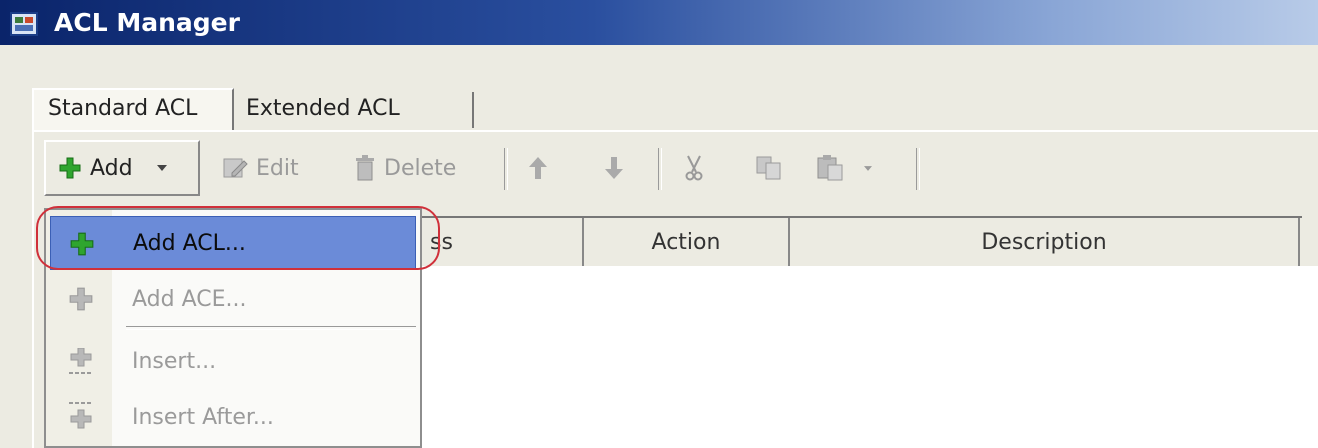 This screenshot has height=448, width=1318. What do you see at coordinates (659, 22) in the screenshot?
I see `title-bar: ACL Manager` at bounding box center [659, 22].